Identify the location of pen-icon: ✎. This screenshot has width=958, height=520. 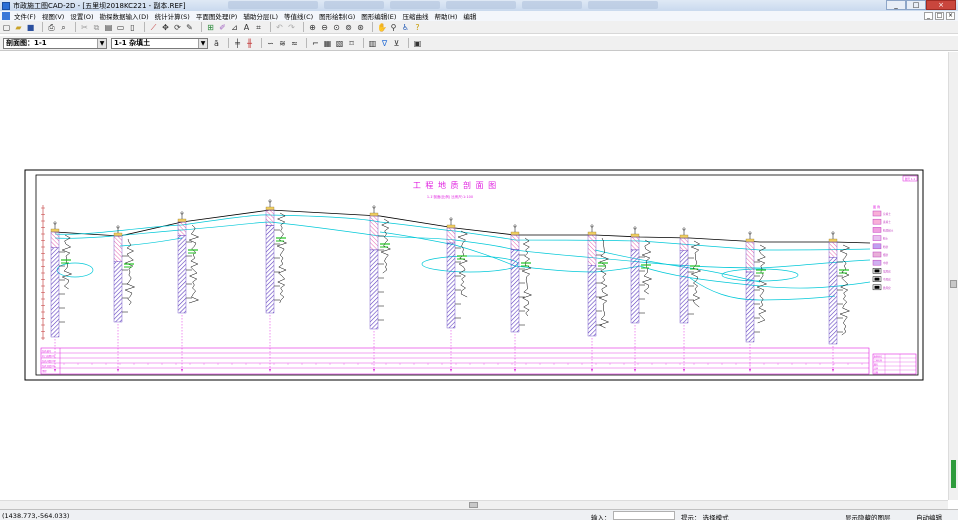
(189, 27).